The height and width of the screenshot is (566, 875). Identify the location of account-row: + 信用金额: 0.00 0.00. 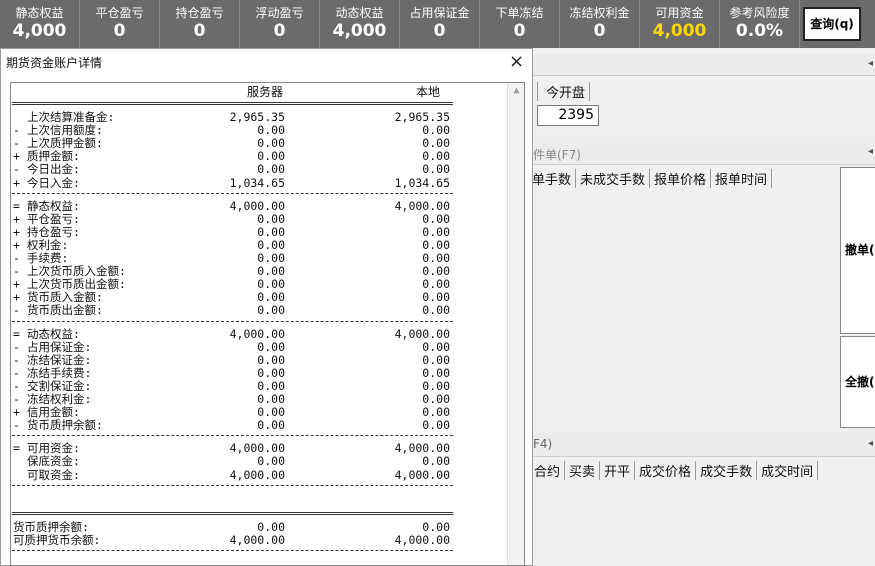
(241, 412).